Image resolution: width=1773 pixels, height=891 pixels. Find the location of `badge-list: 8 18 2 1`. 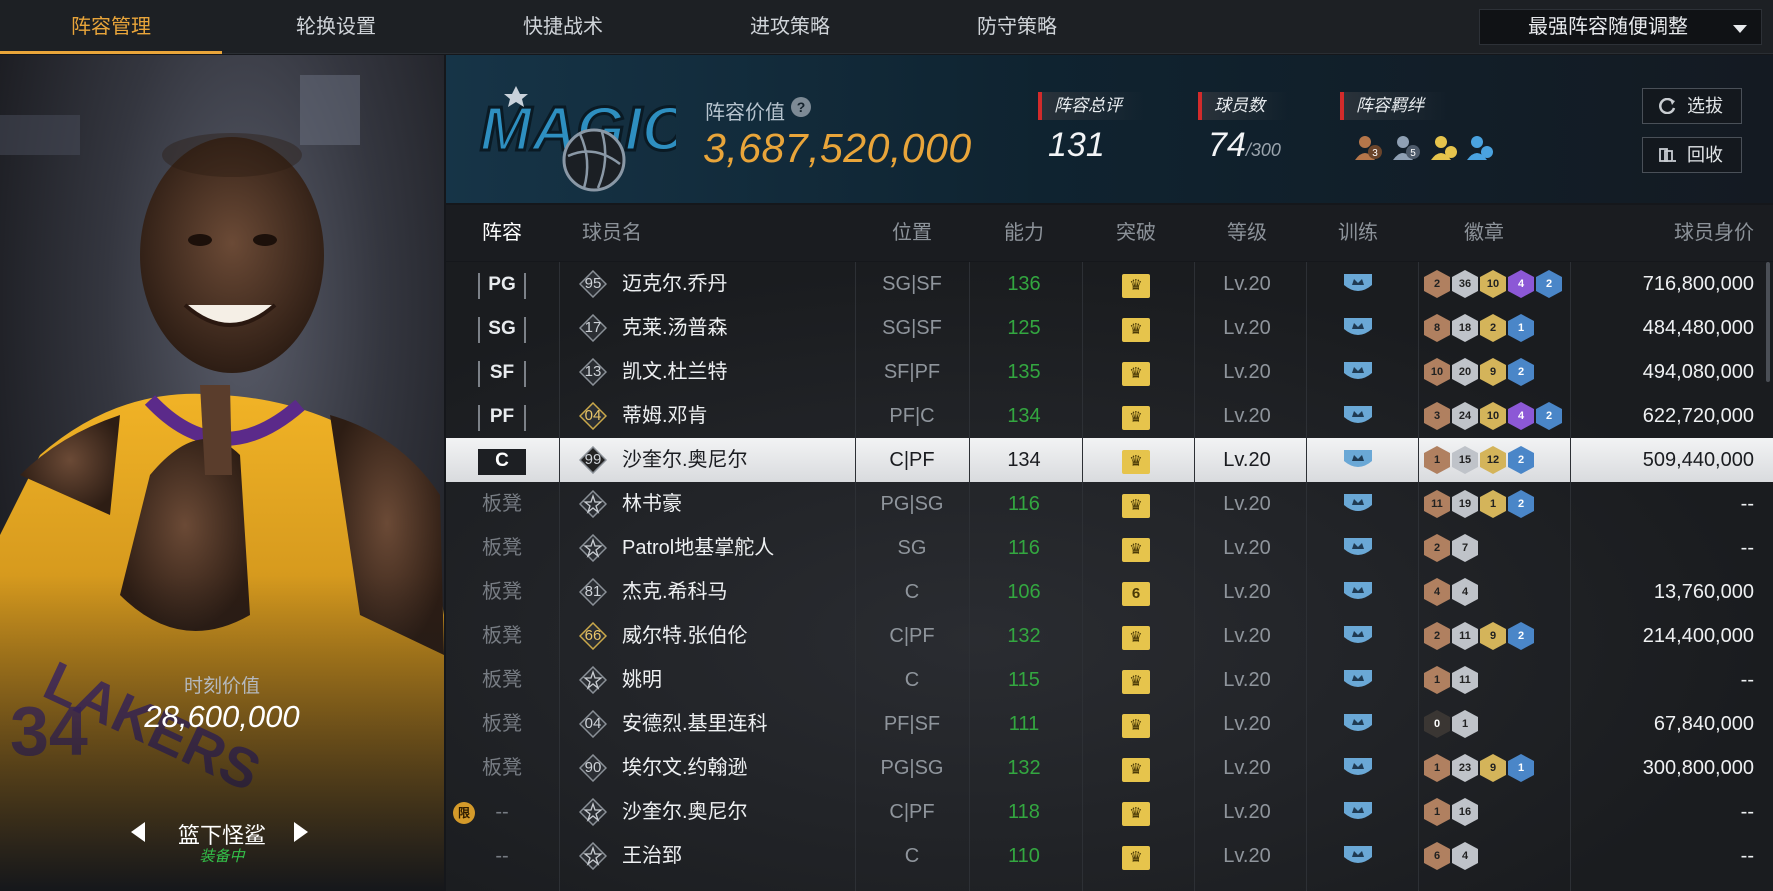

badge-list: 8 18 2 1 is located at coordinates (1499, 328).